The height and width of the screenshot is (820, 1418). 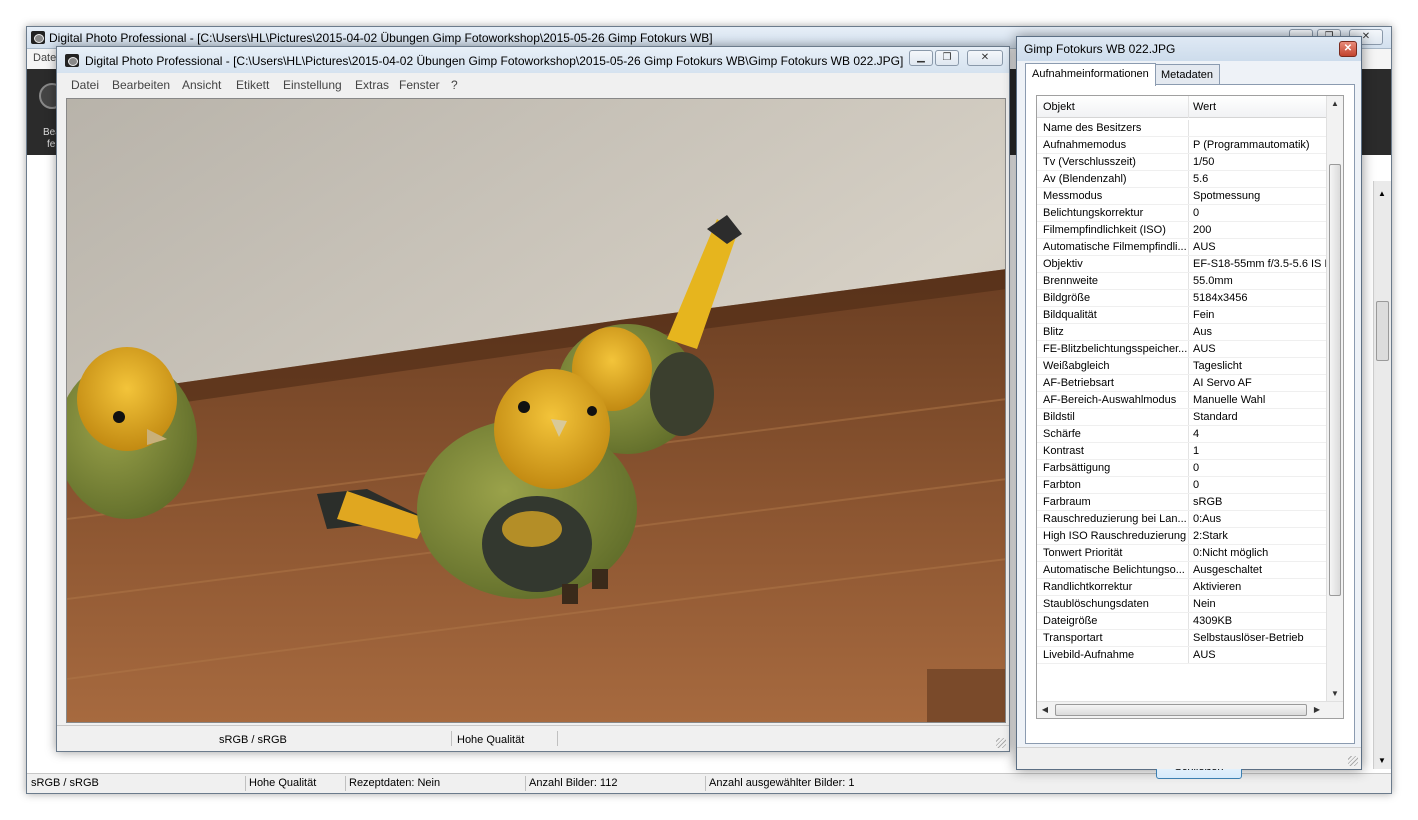 I want to click on row-value: Tageslicht, so click(x=1217, y=366).